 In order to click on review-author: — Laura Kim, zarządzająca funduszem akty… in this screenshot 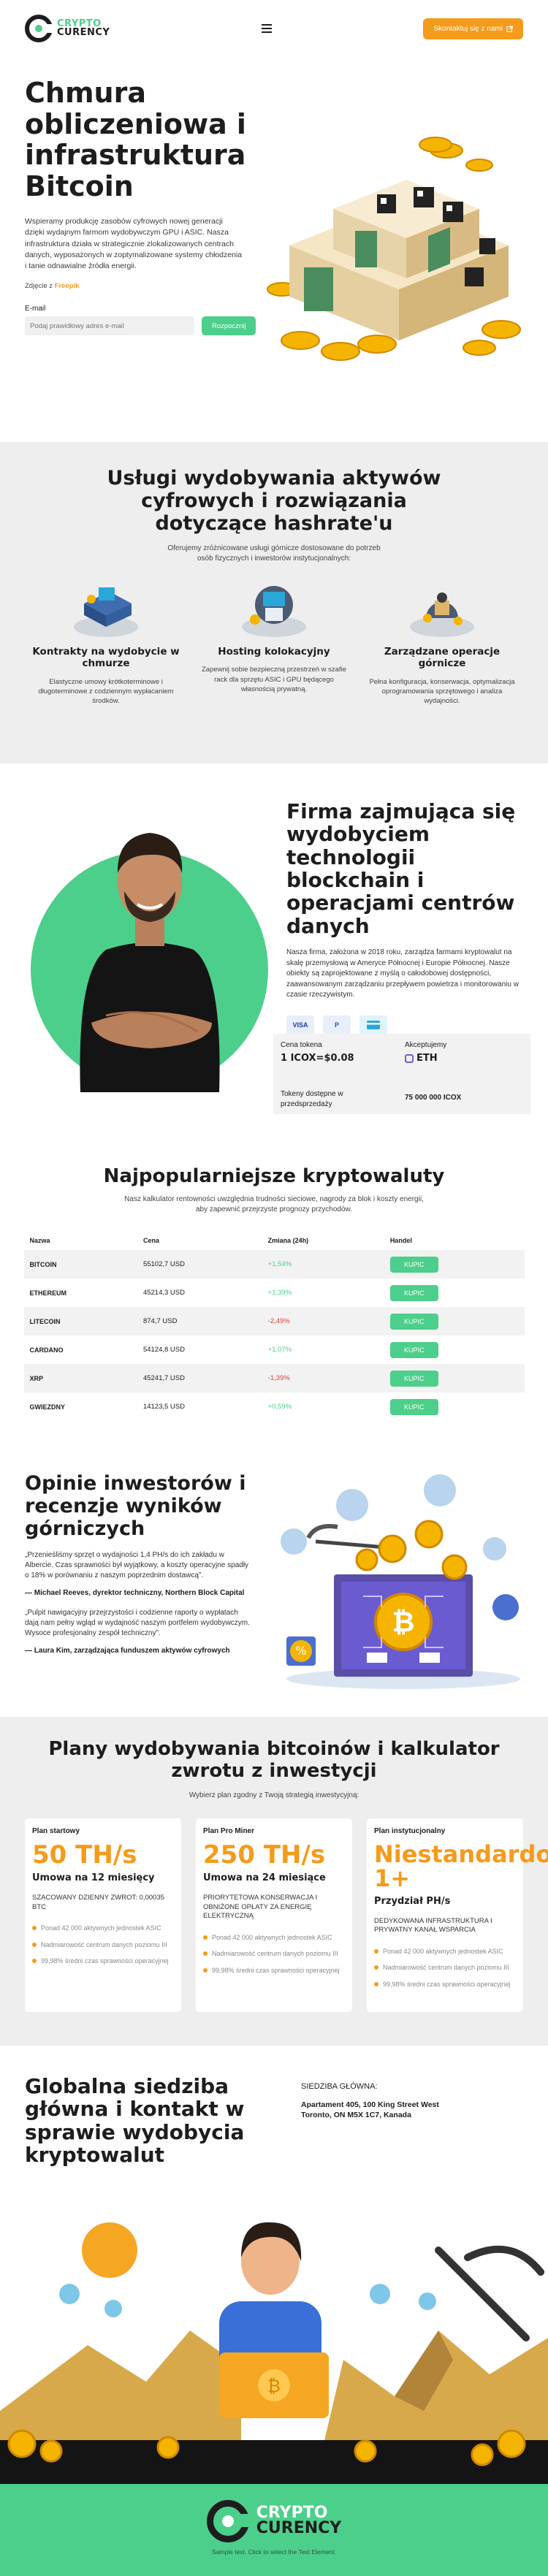, I will do `click(127, 1651)`.